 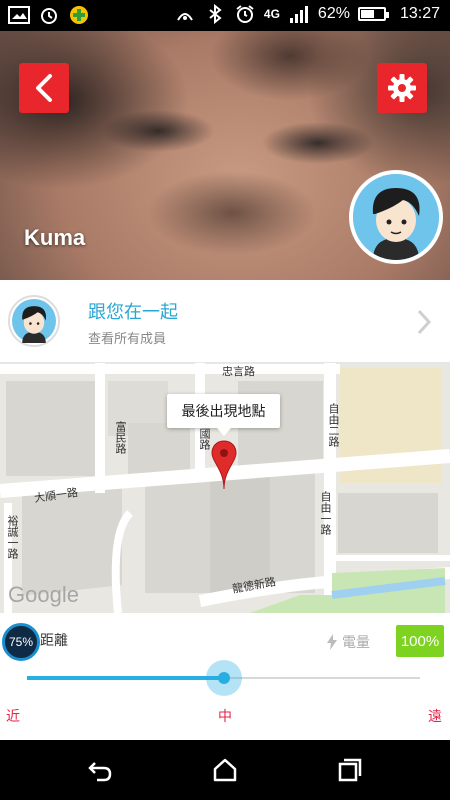 I want to click on alarm-icon, so click(x=49, y=16).